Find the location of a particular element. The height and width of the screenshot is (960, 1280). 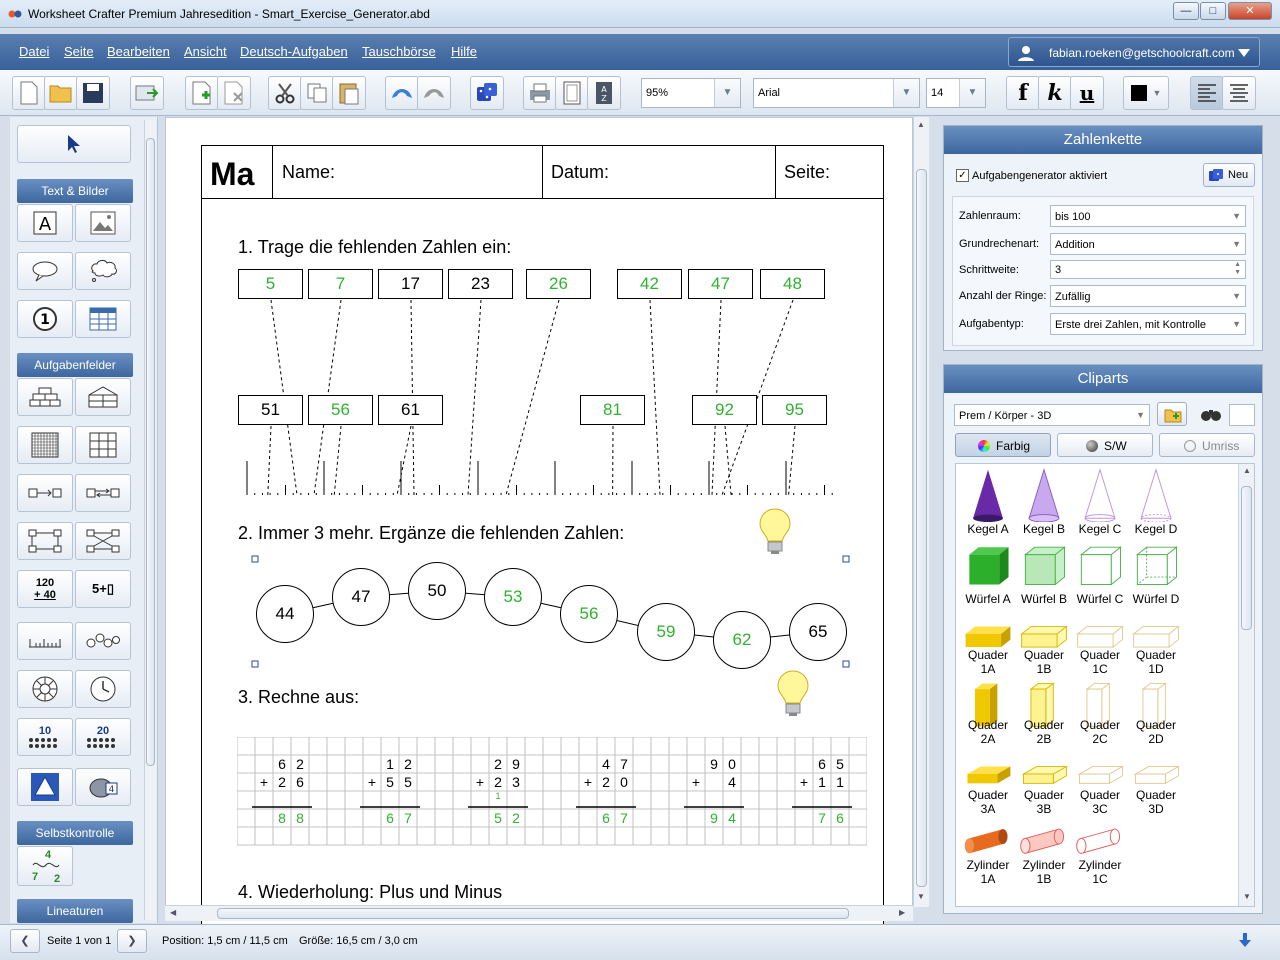

clipart-item: Würfel B is located at coordinates (1044, 571).